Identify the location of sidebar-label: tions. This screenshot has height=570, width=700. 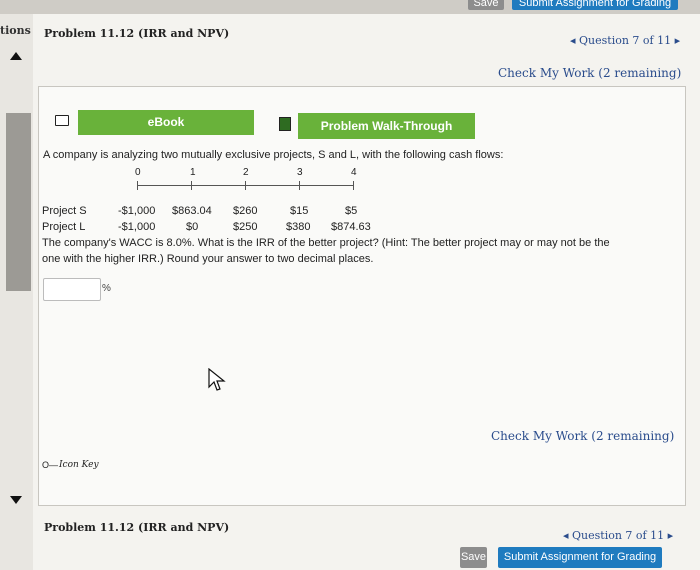
(15, 30).